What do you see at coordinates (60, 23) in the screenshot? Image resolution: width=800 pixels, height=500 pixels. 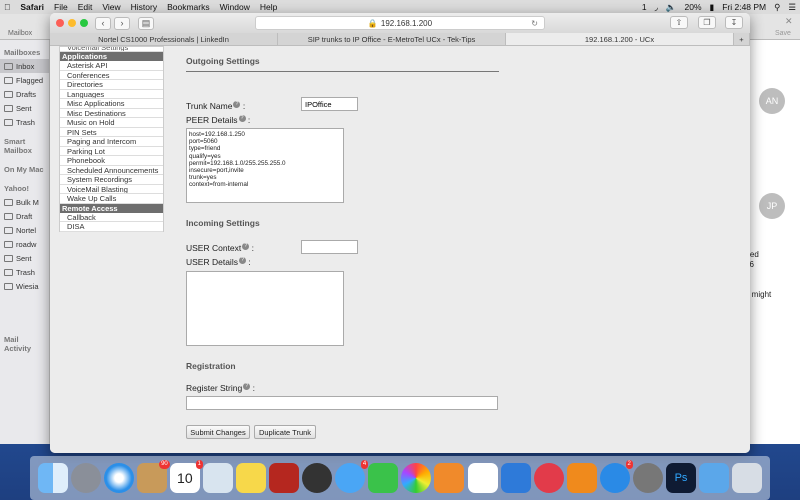 I see `close-window-button` at bounding box center [60, 23].